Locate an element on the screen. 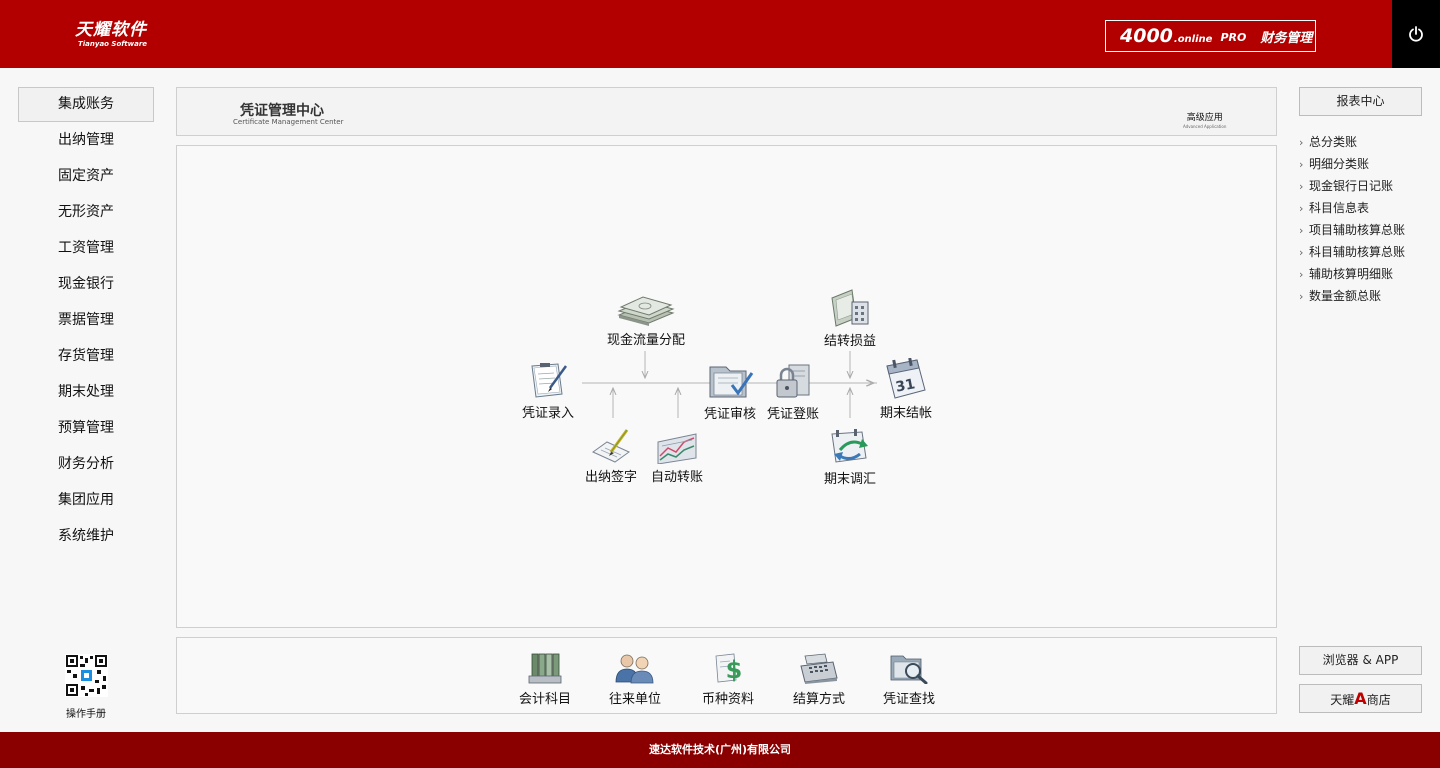 The height and width of the screenshot is (768, 1440). tool-partners-label: 往来单位 is located at coordinates (634, 699).